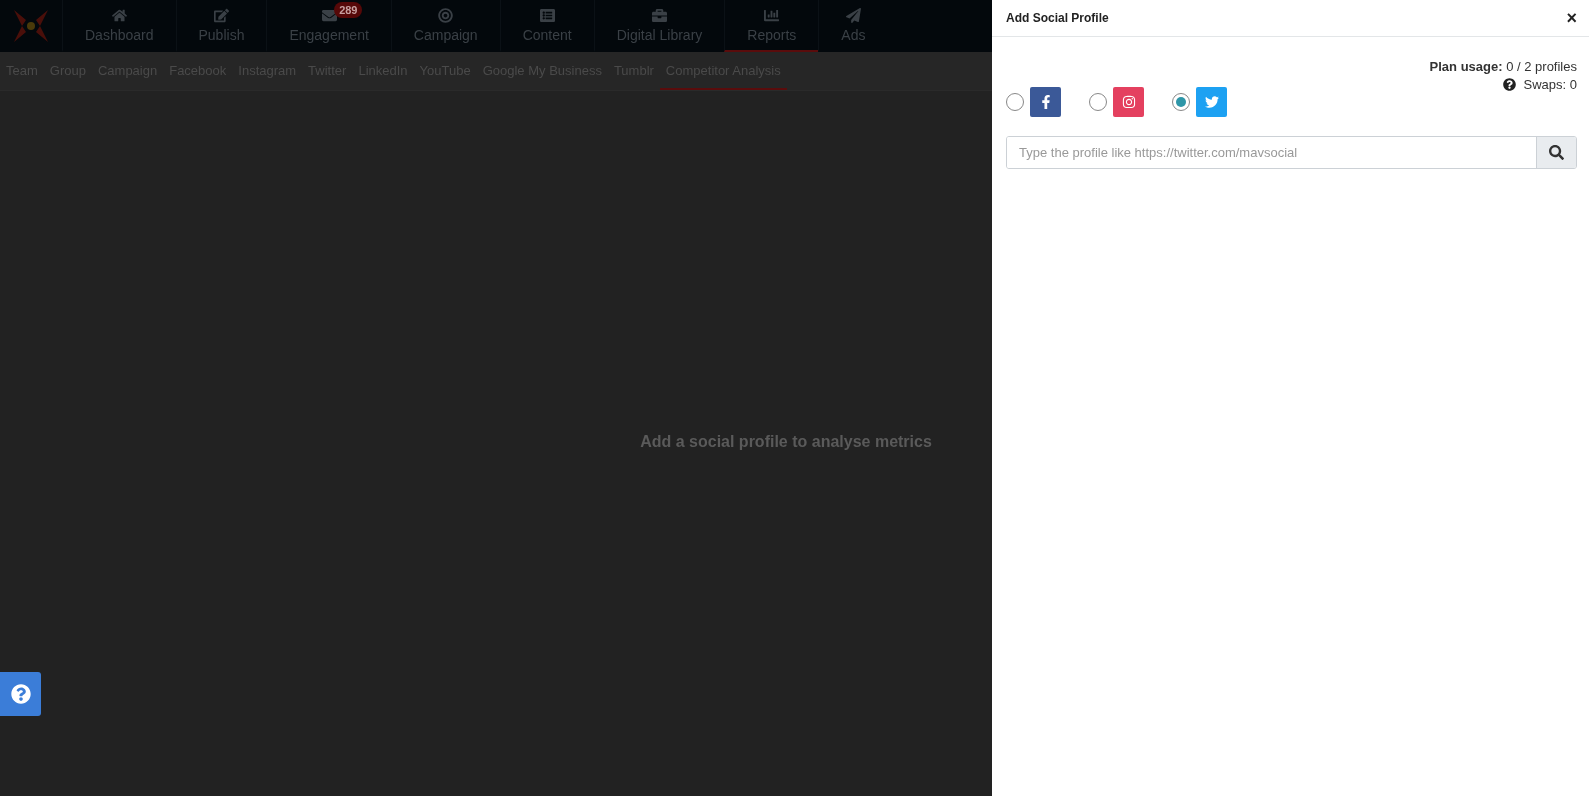  I want to click on swaps-count: Swaps: 0, so click(1550, 84).